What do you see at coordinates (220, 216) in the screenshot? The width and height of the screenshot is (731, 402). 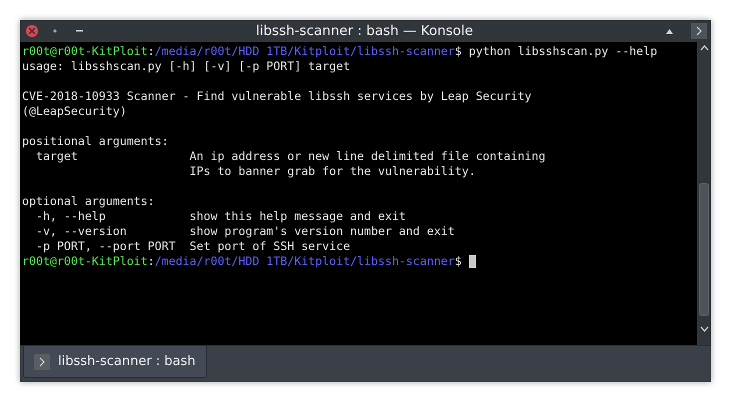 I see `output-line: -h, --help show this help message and exit` at bounding box center [220, 216].